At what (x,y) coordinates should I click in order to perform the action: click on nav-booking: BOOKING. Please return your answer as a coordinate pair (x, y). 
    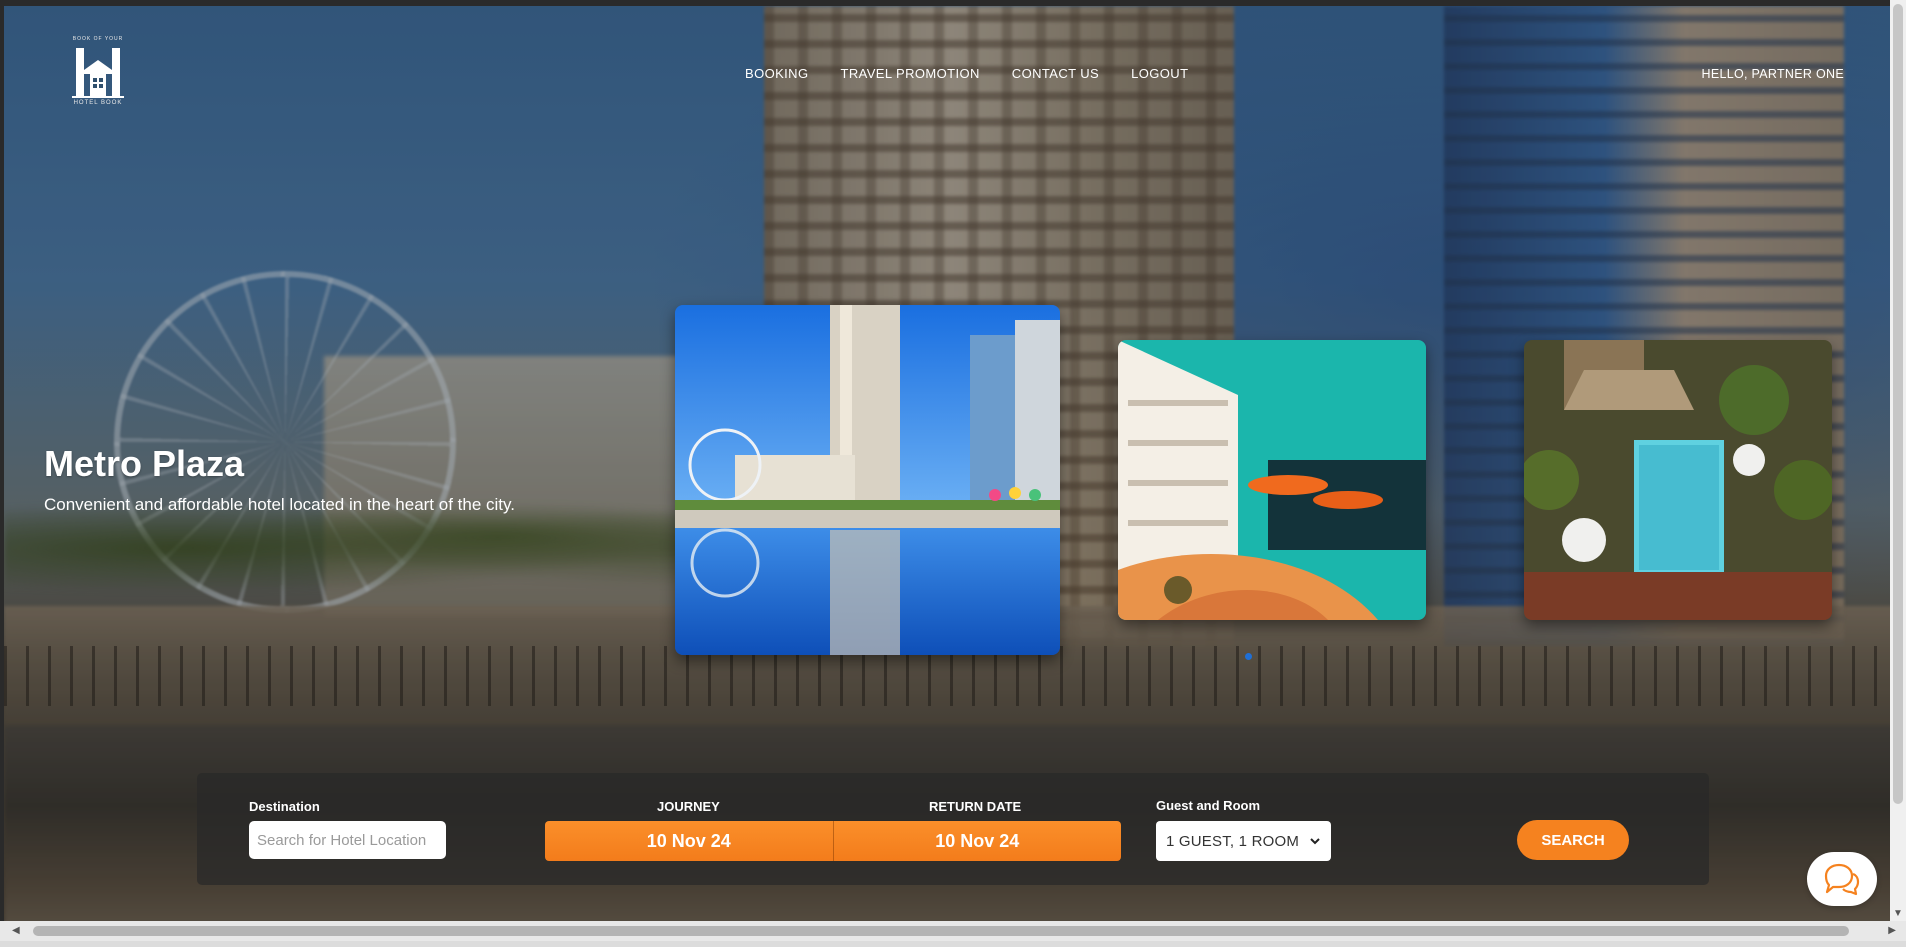
    Looking at the image, I should click on (776, 73).